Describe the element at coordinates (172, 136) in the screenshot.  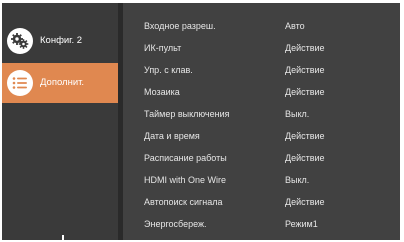
I see `setting-name: Дата и время` at that location.